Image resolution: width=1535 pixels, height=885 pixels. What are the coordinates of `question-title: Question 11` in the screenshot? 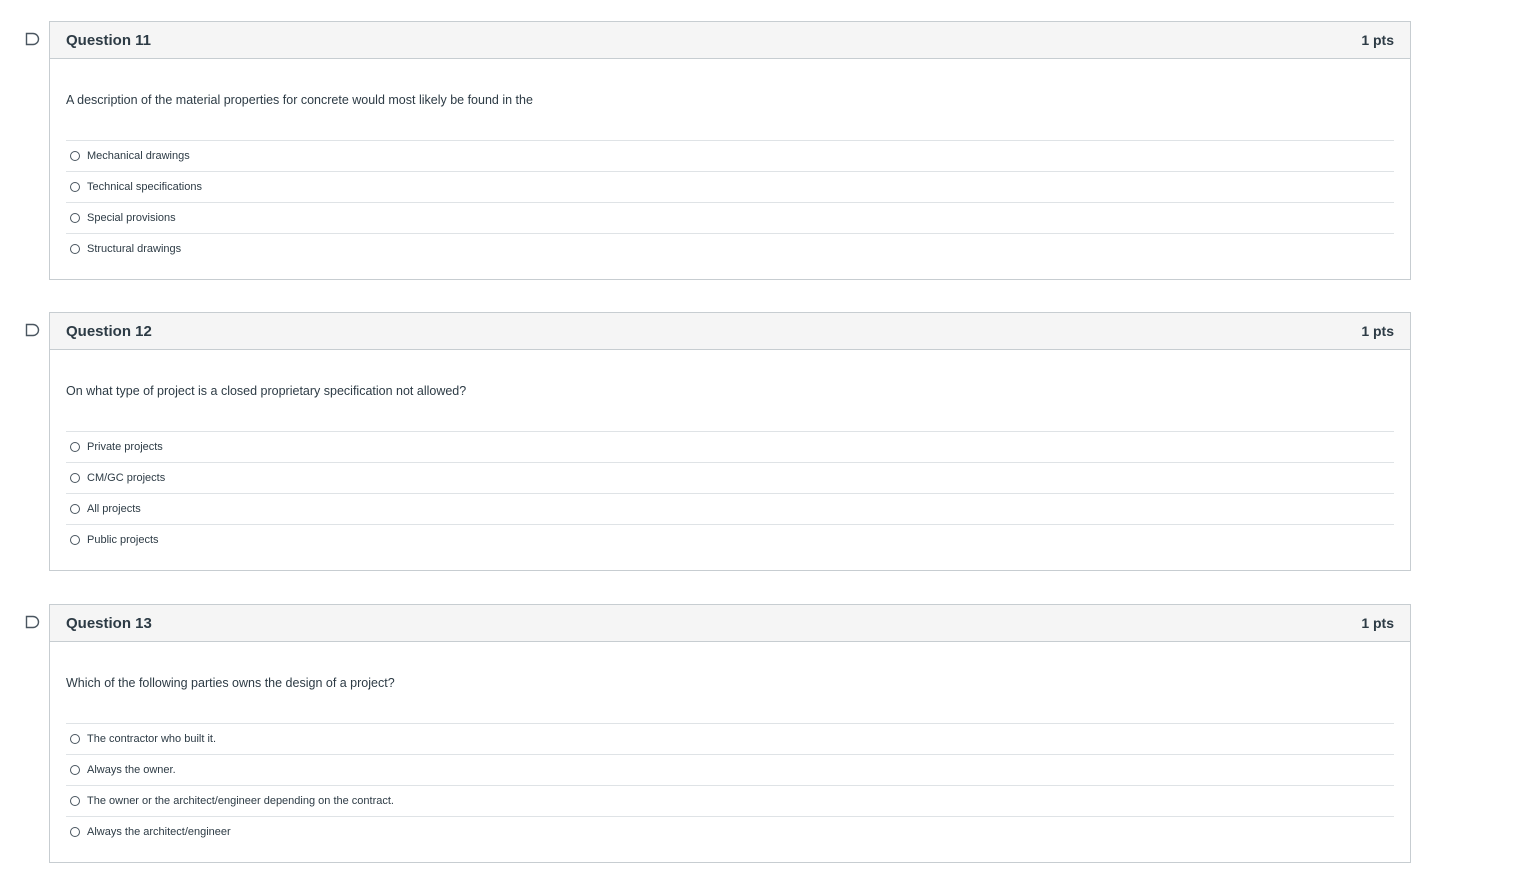 It's located at (109, 40).